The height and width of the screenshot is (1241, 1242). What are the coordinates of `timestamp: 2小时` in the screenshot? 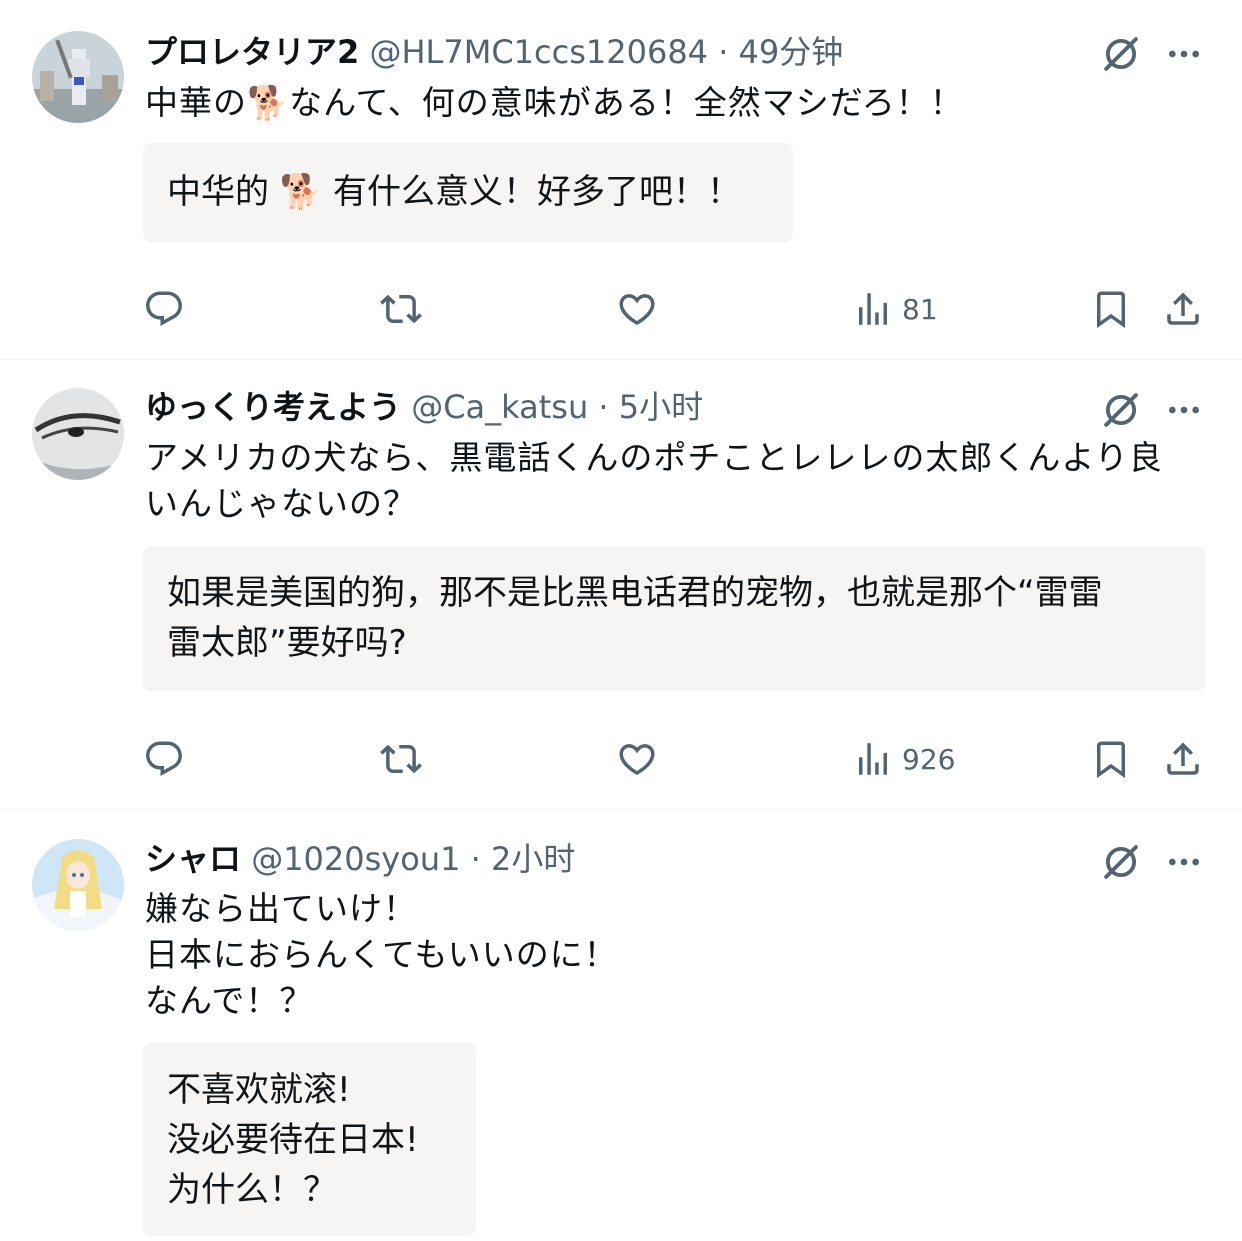 It's located at (533, 859).